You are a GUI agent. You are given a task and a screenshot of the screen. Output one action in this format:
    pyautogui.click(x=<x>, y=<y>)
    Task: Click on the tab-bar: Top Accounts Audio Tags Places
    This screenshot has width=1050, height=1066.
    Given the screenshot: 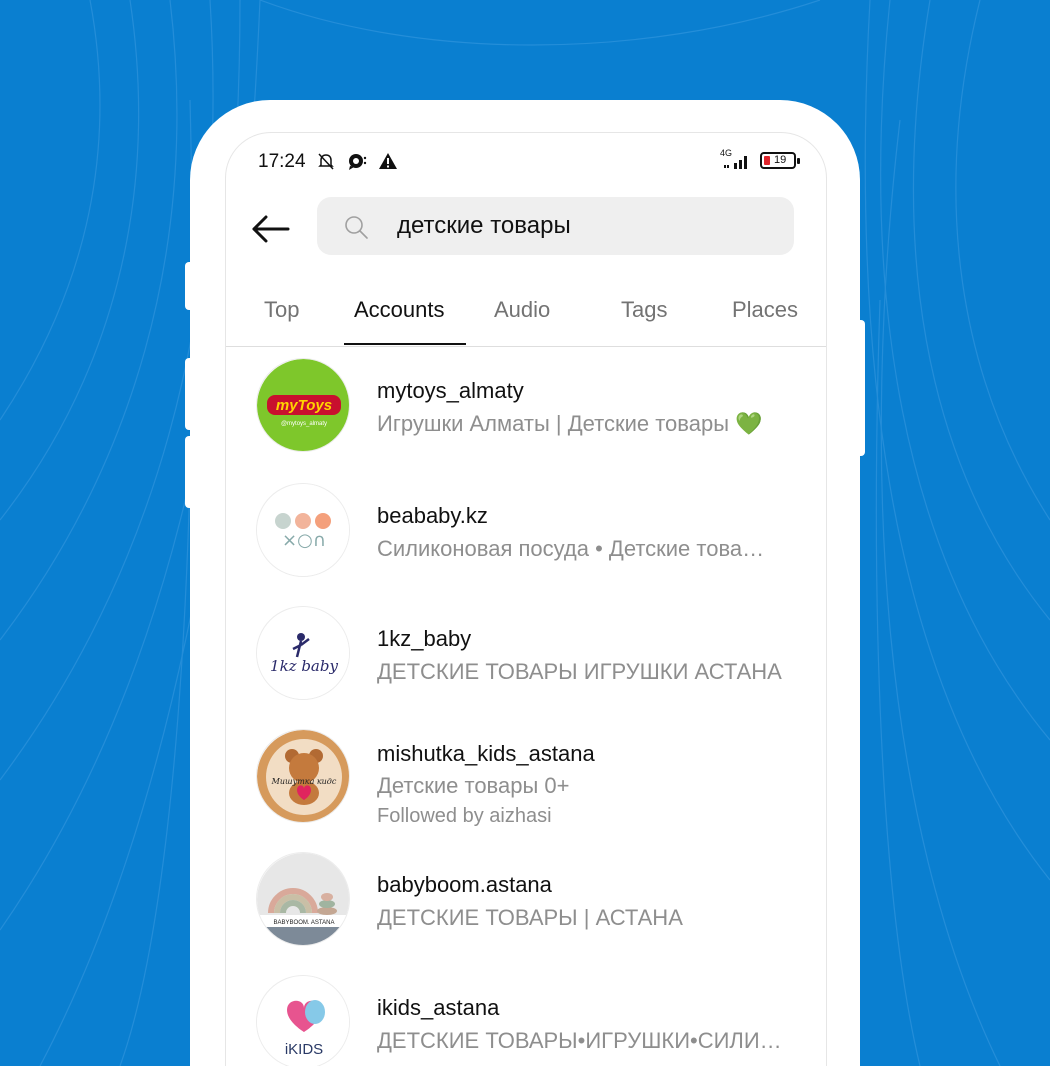 What is the action you would take?
    pyautogui.click(x=526, y=315)
    